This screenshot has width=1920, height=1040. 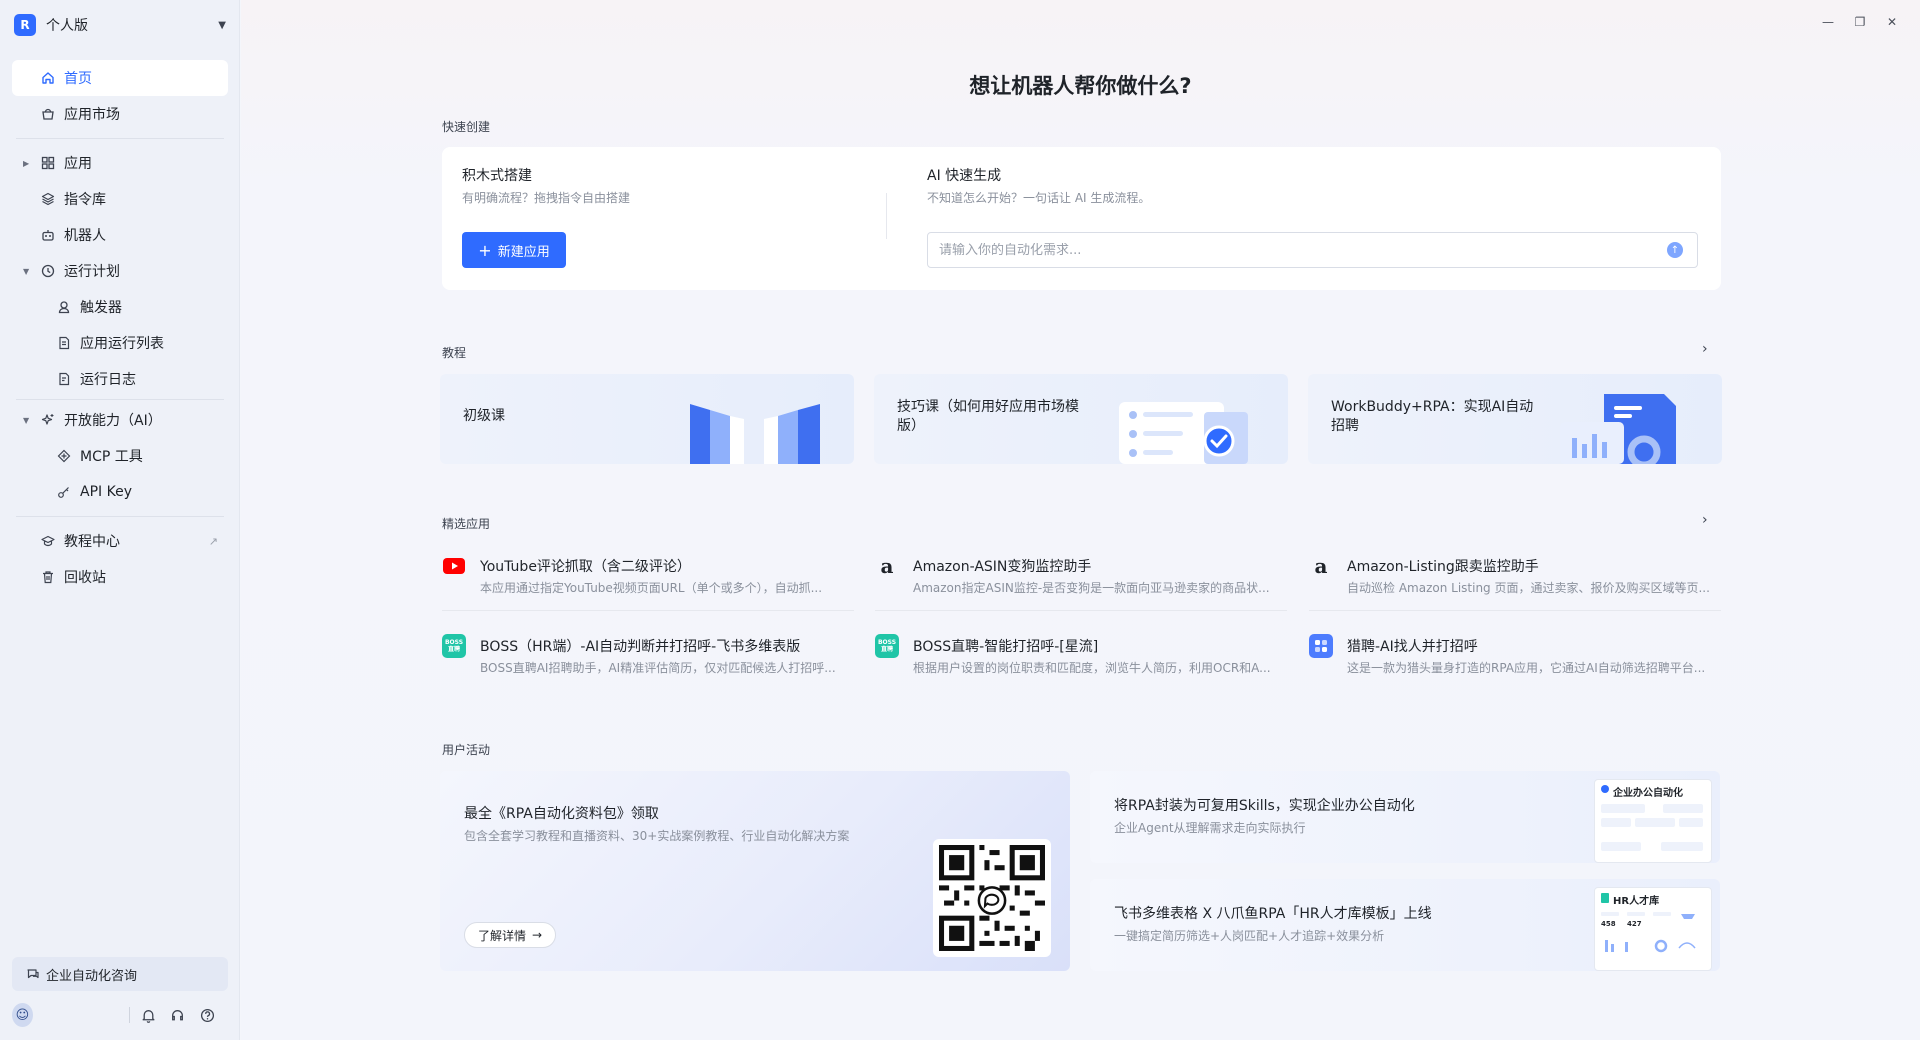 I want to click on sidebar-item-run-plan: ▼ 运行计划, so click(x=120, y=271).